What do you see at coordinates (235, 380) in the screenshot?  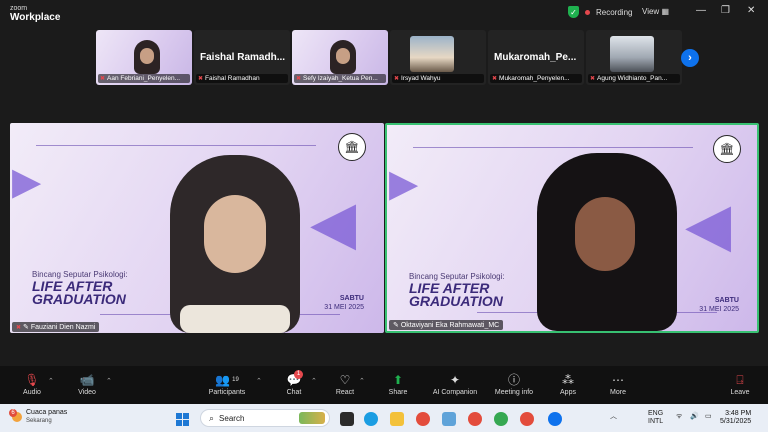 I see `participants-count: 19` at bounding box center [235, 380].